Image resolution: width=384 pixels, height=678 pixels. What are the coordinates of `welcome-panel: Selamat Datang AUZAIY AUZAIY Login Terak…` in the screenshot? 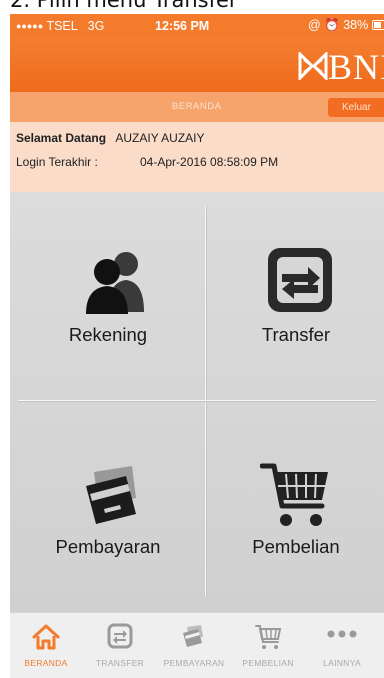 It's located at (197, 157).